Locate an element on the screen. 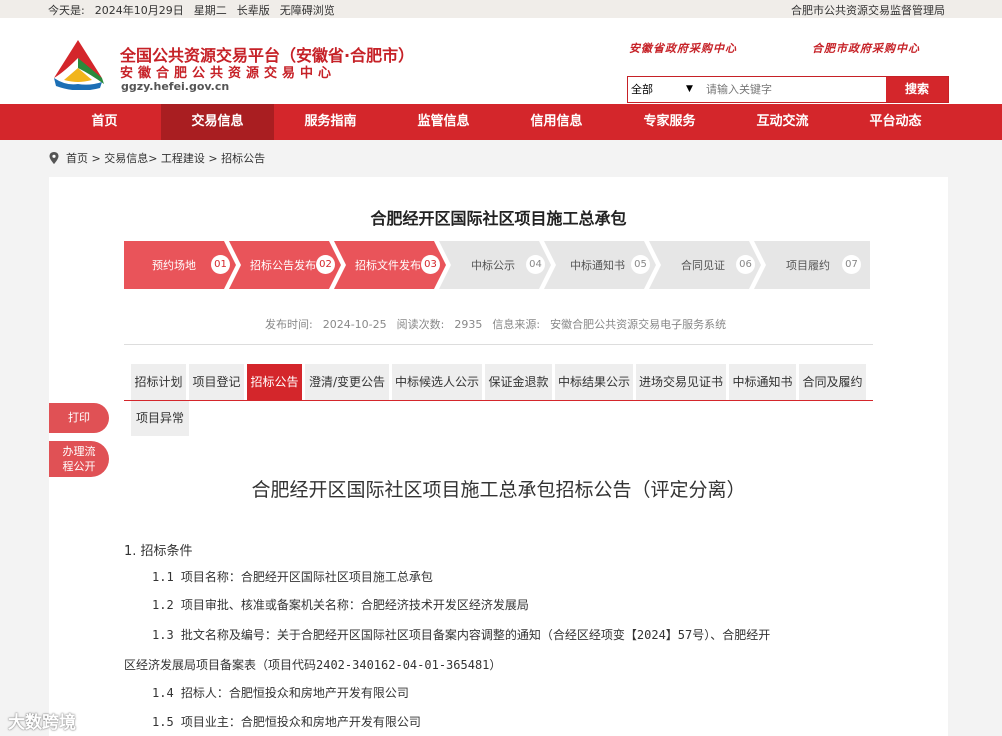 This screenshot has height=736, width=1002. step-label: 招标公告发布 is located at coordinates (283, 265).